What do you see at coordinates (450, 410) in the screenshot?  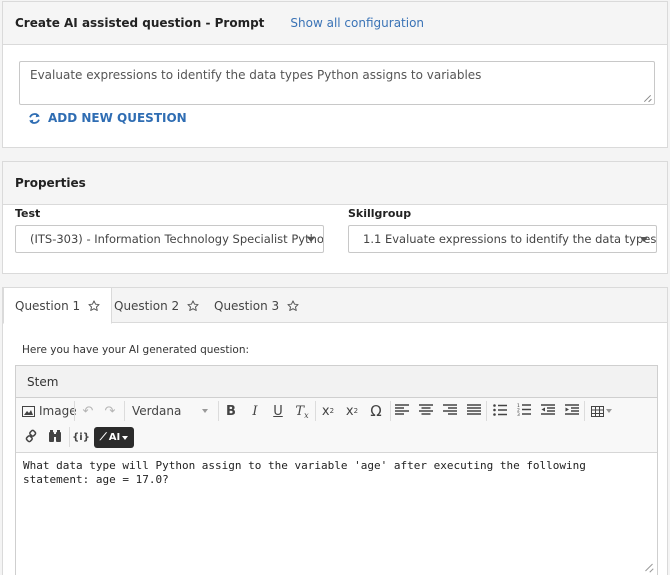 I see `align-right-icon` at bounding box center [450, 410].